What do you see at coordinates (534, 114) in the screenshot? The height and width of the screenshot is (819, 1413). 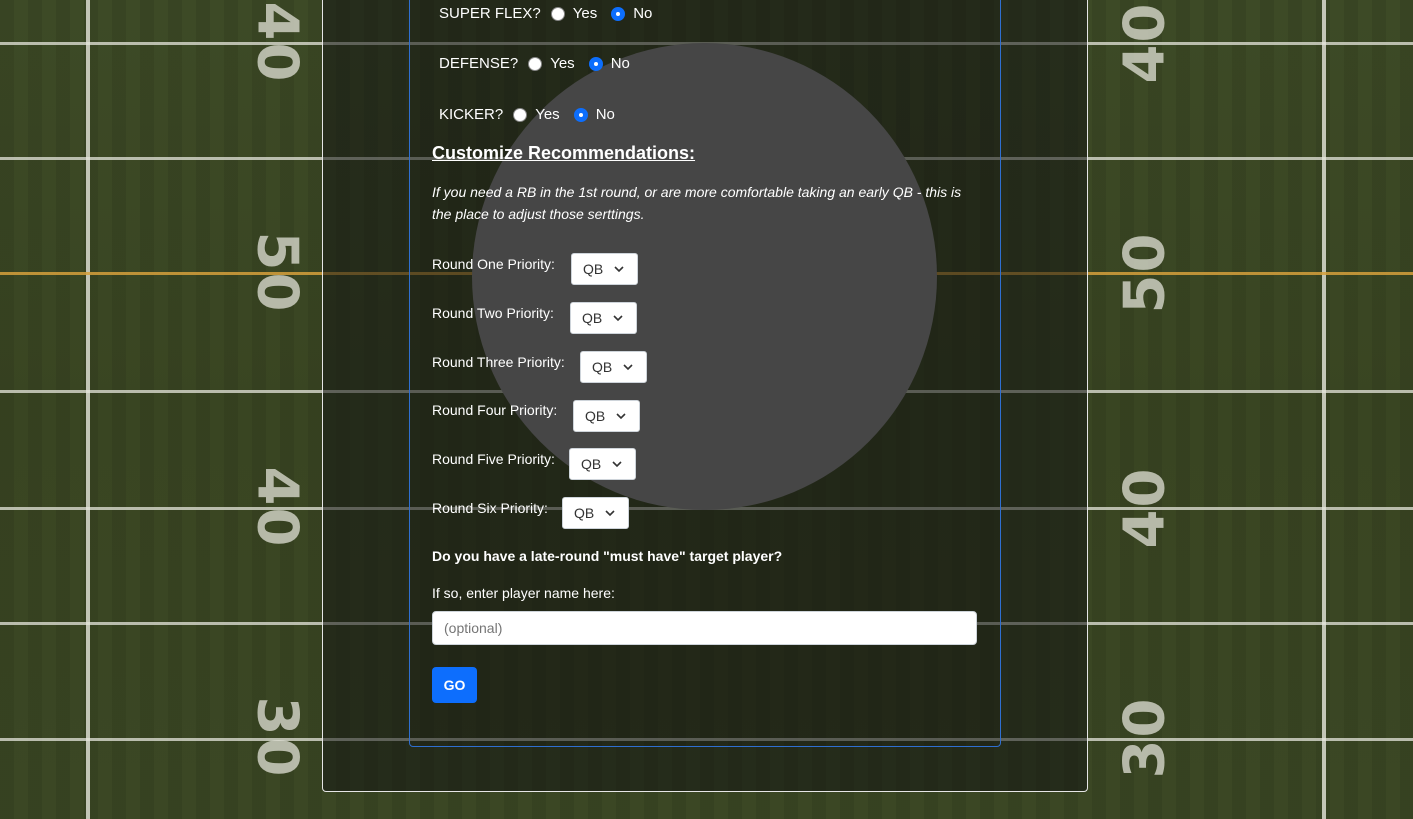 I see `option-kicker: KICKER? Yes No` at bounding box center [534, 114].